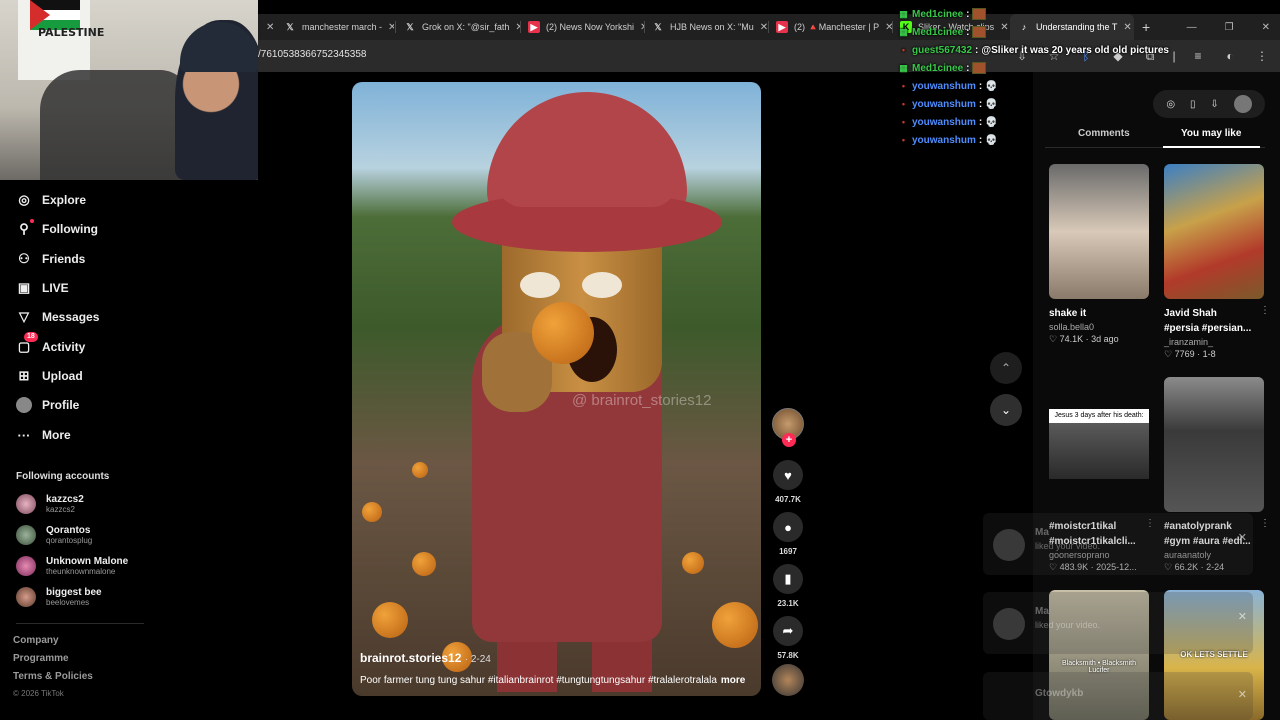  I want to click on notification-toast: Gtowdykb ✕, so click(1118, 696).